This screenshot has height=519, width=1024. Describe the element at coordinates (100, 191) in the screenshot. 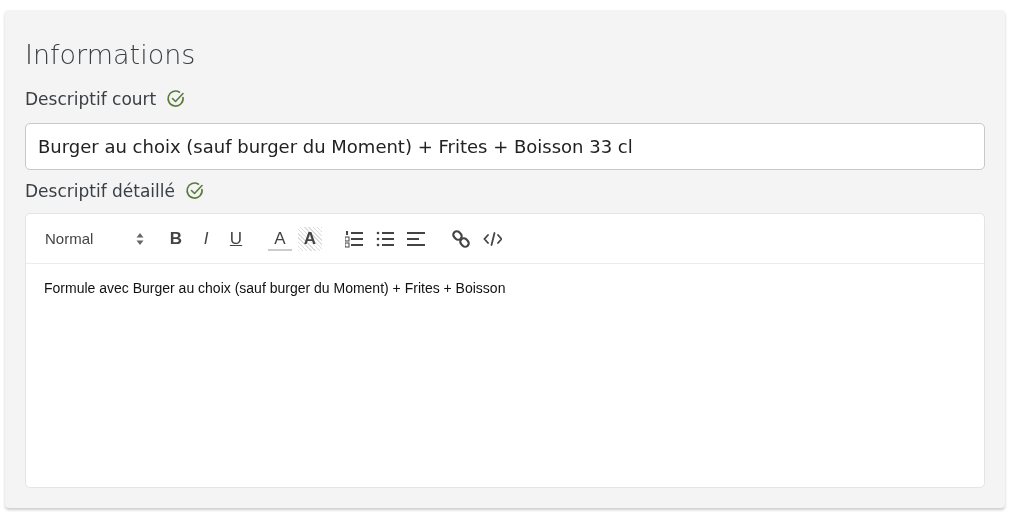

I see `field-label: Descriptif détaillé` at that location.